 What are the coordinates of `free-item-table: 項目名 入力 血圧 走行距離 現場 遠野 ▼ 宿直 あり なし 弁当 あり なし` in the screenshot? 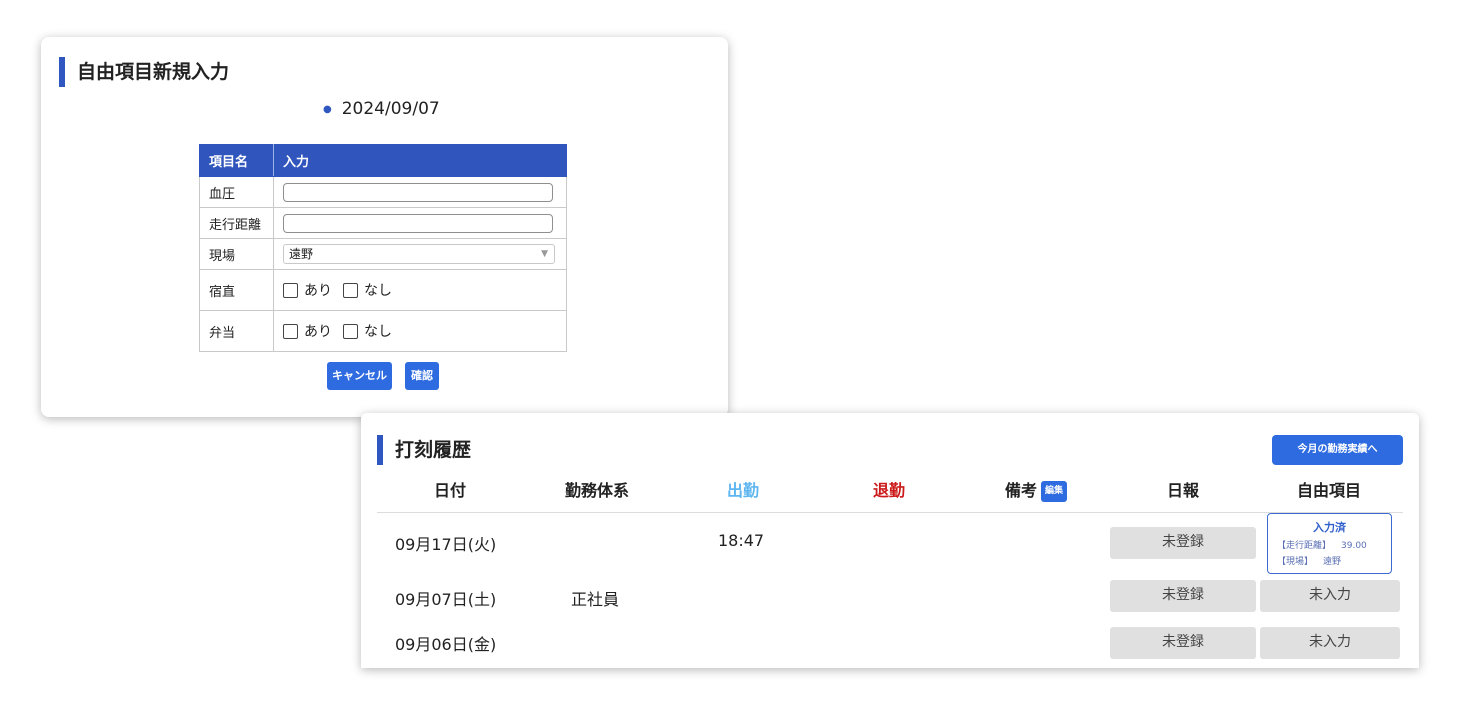 It's located at (383, 248).